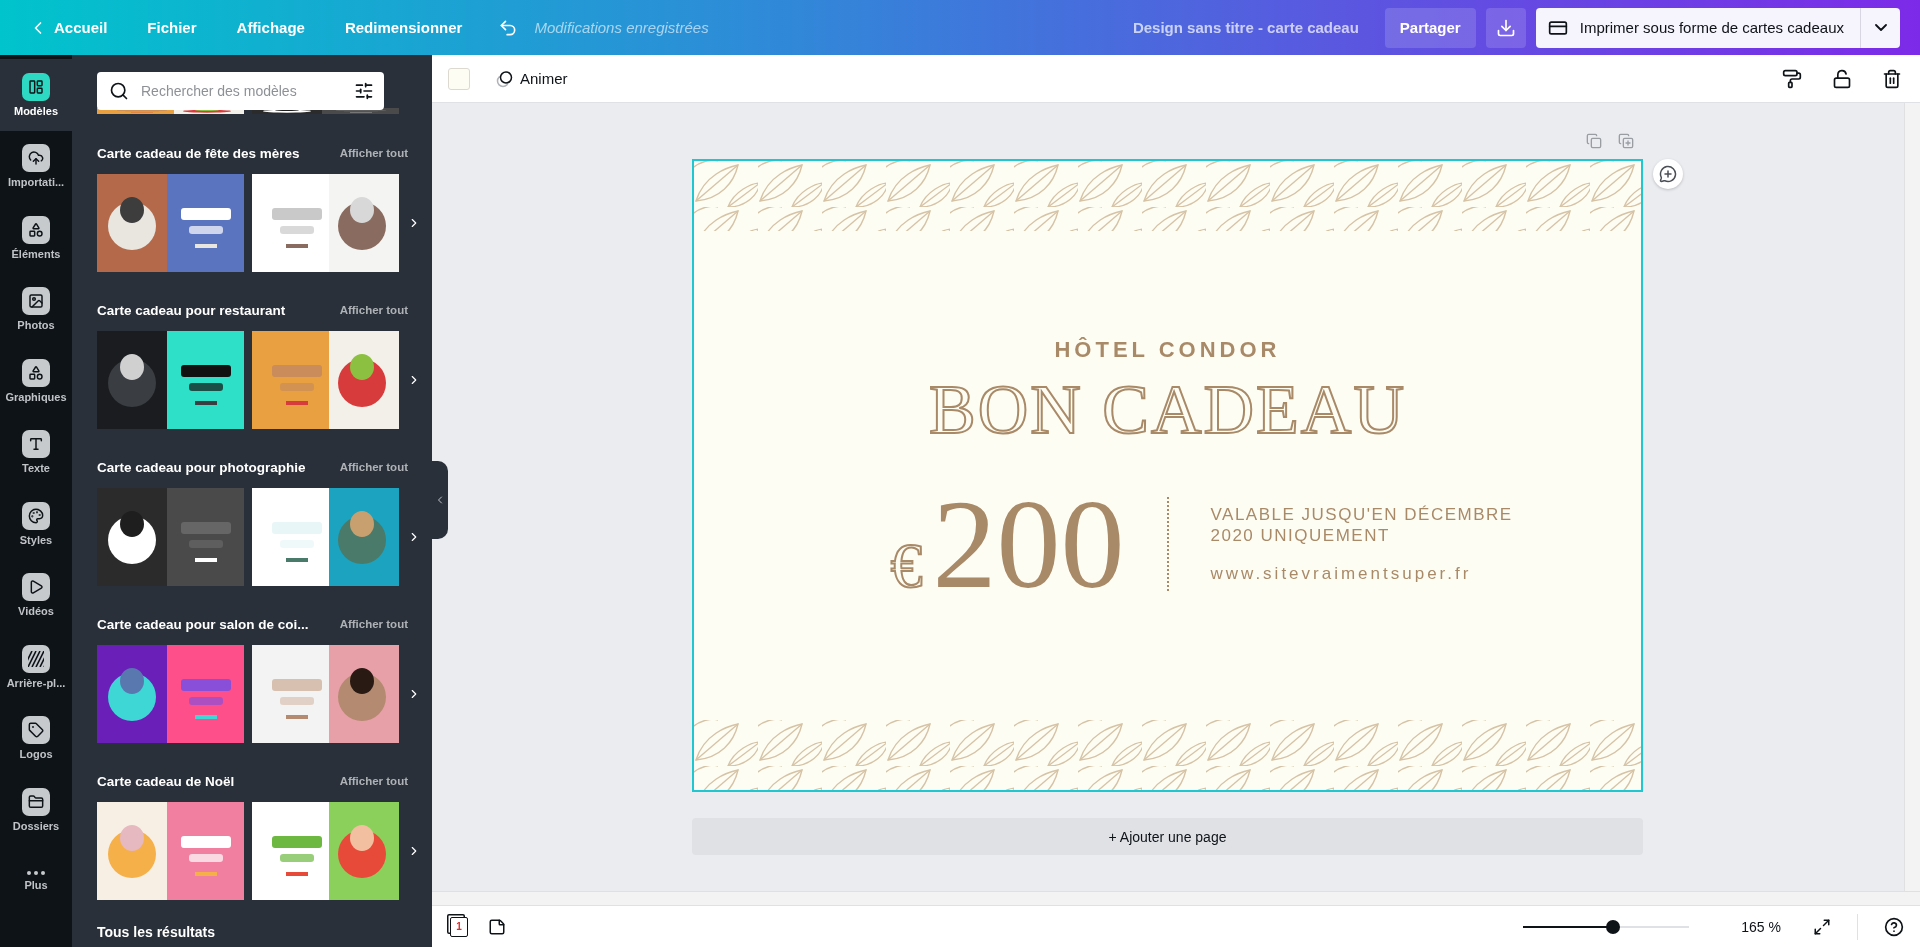 The width and height of the screenshot is (1920, 947). What do you see at coordinates (1245, 27) in the screenshot?
I see `design-title: Design sans titre - carte cadeau` at bounding box center [1245, 27].